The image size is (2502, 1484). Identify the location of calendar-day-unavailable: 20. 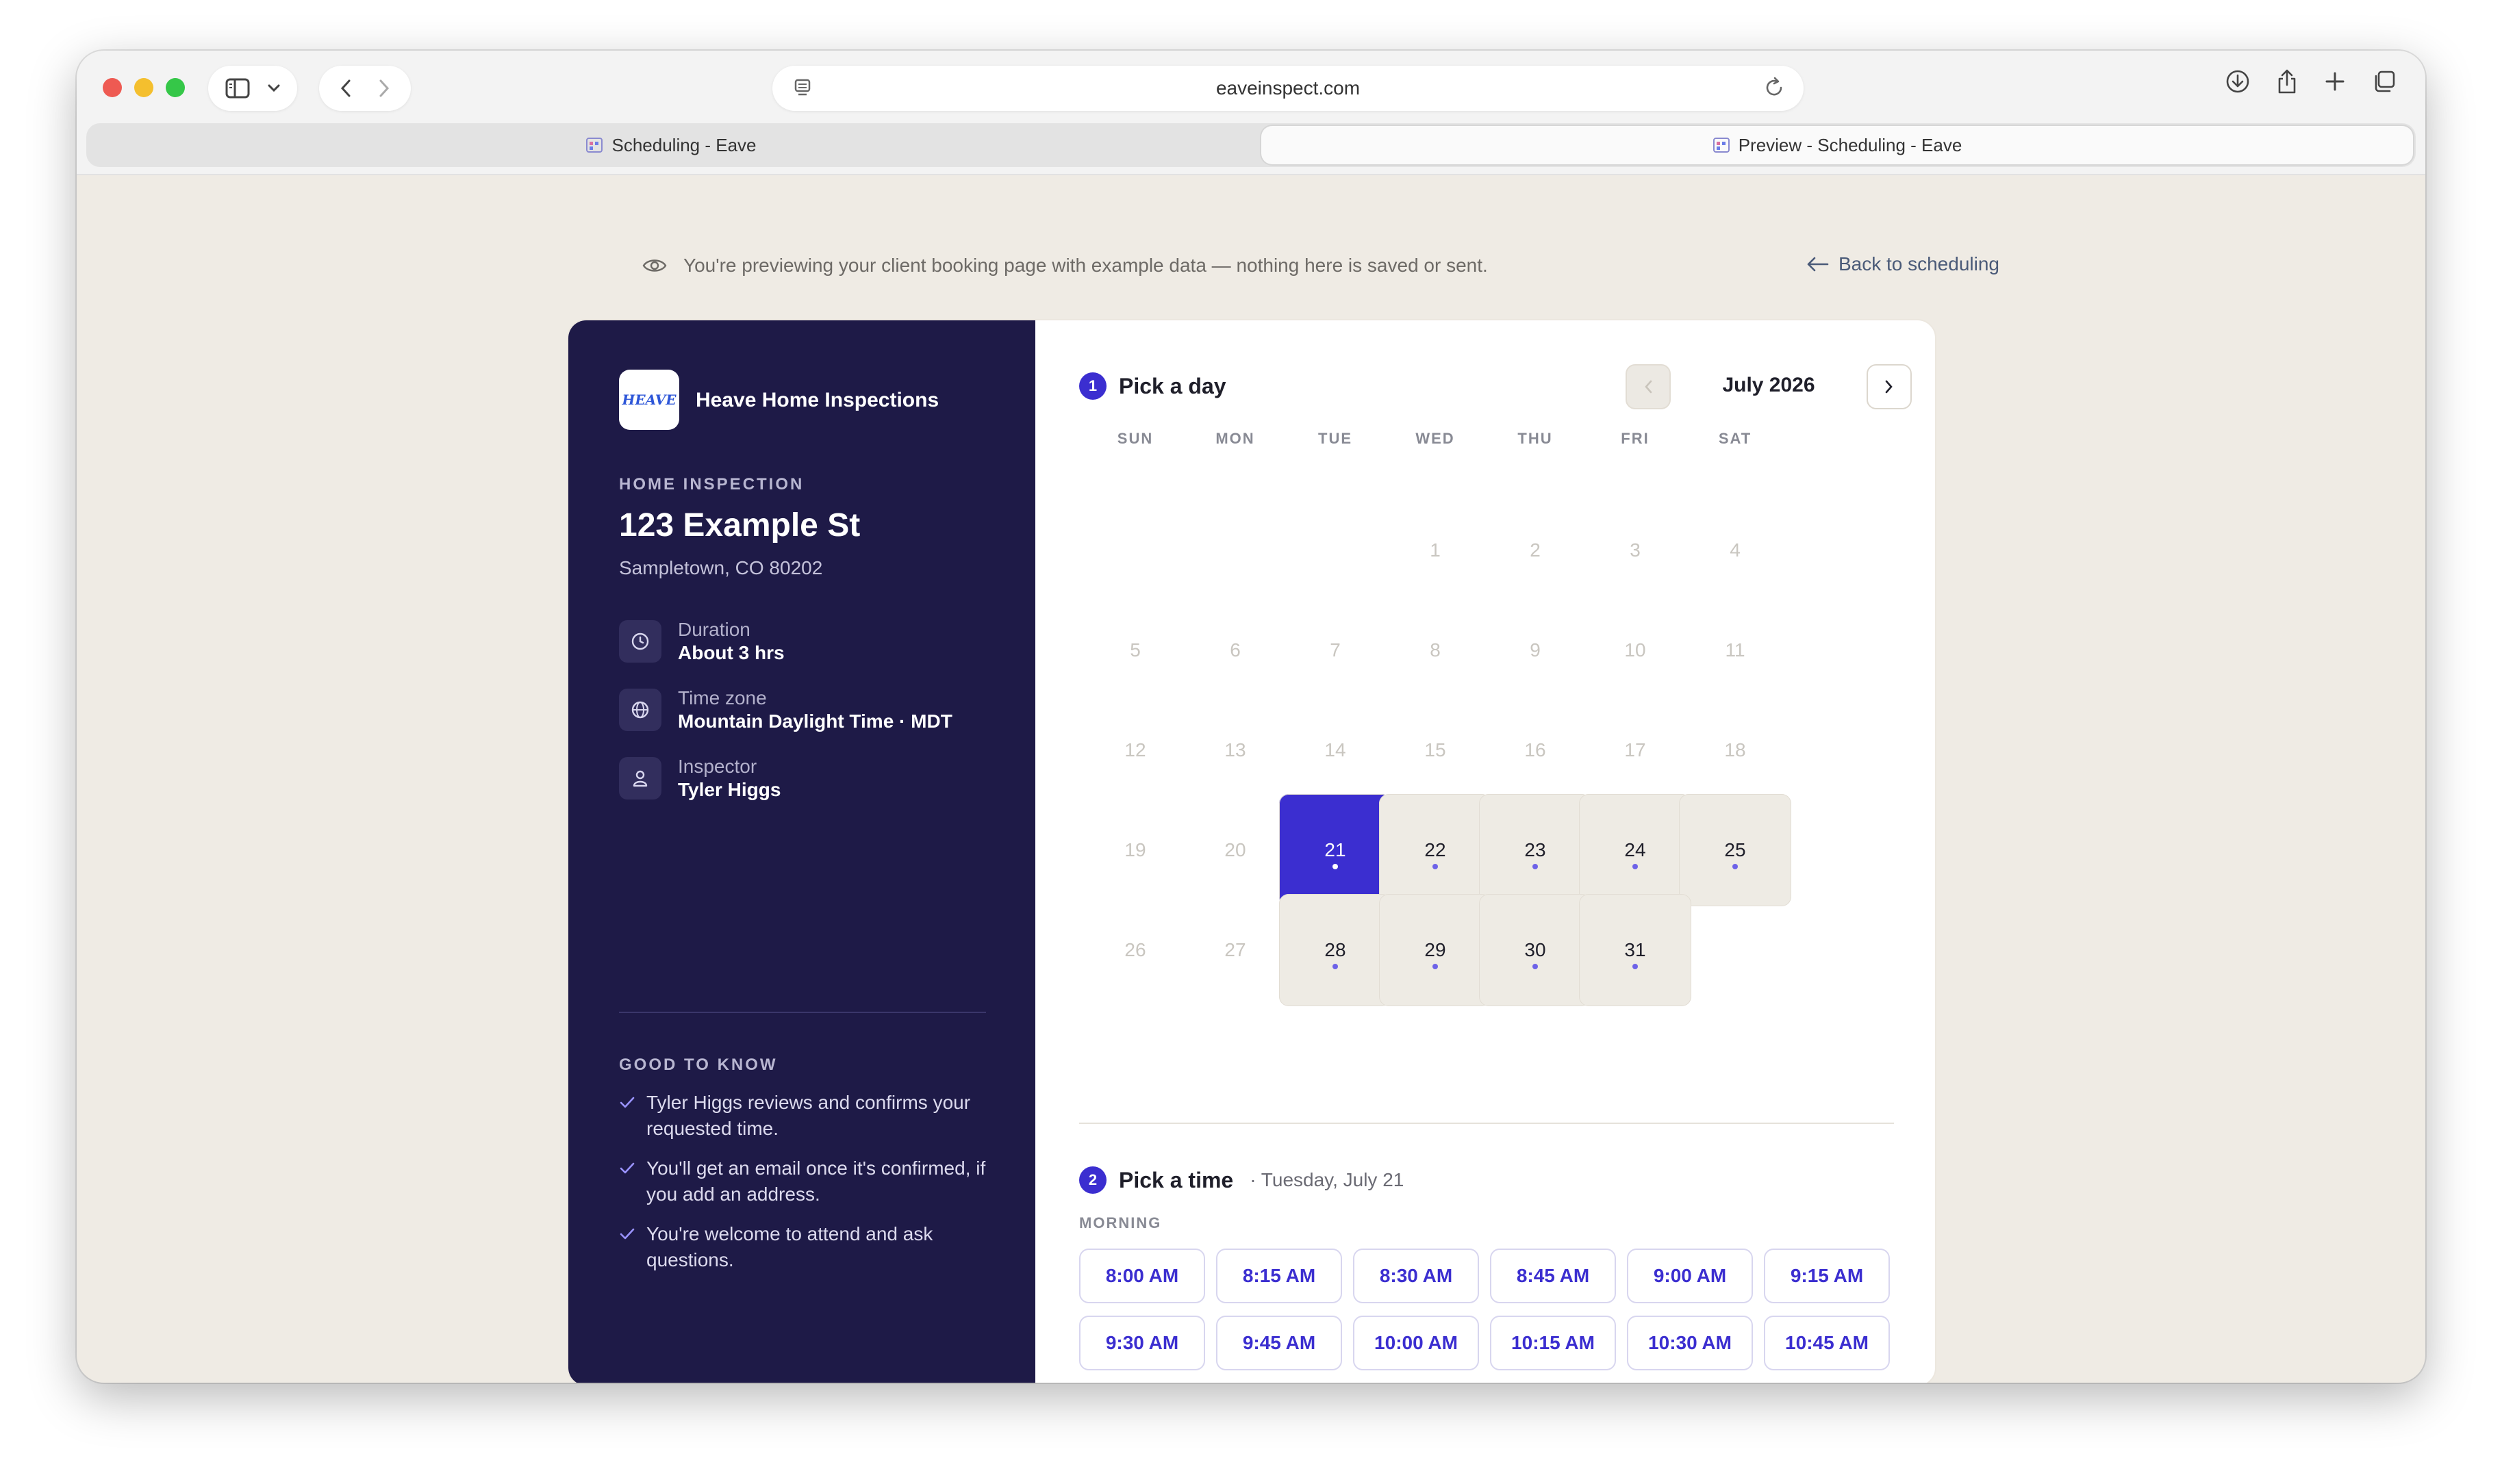
(1235, 850).